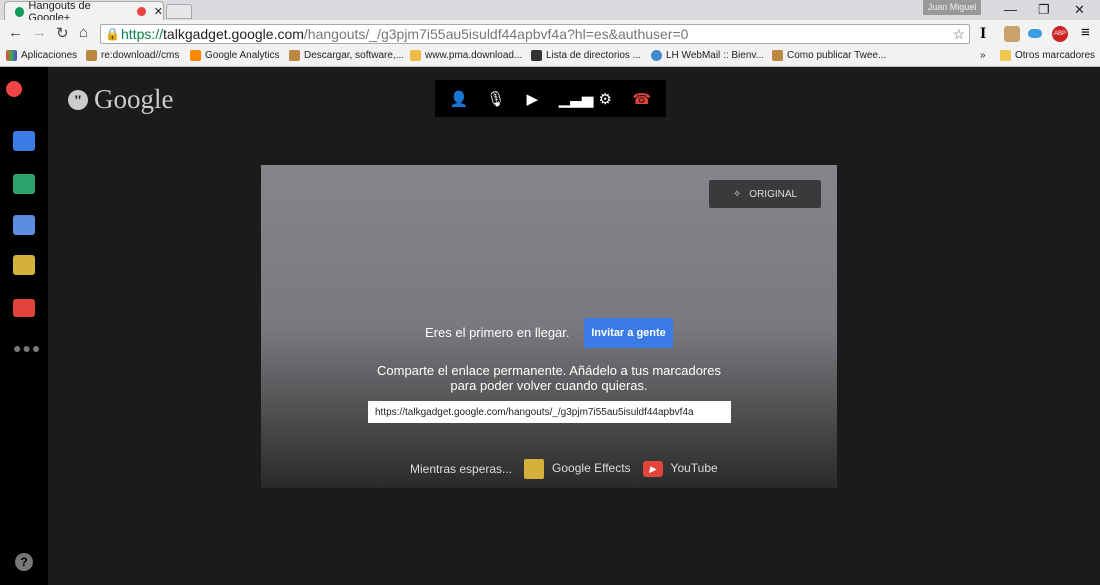 This screenshot has height=585, width=1100. Describe the element at coordinates (233, 34) in the screenshot. I see `url-host: talkgadget.google.com` at that location.